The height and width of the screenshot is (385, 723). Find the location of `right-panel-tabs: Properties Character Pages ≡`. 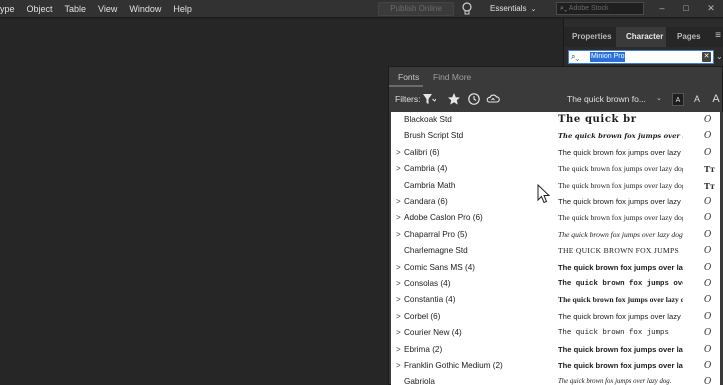

right-panel-tabs: Properties Character Pages ≡ is located at coordinates (643, 37).